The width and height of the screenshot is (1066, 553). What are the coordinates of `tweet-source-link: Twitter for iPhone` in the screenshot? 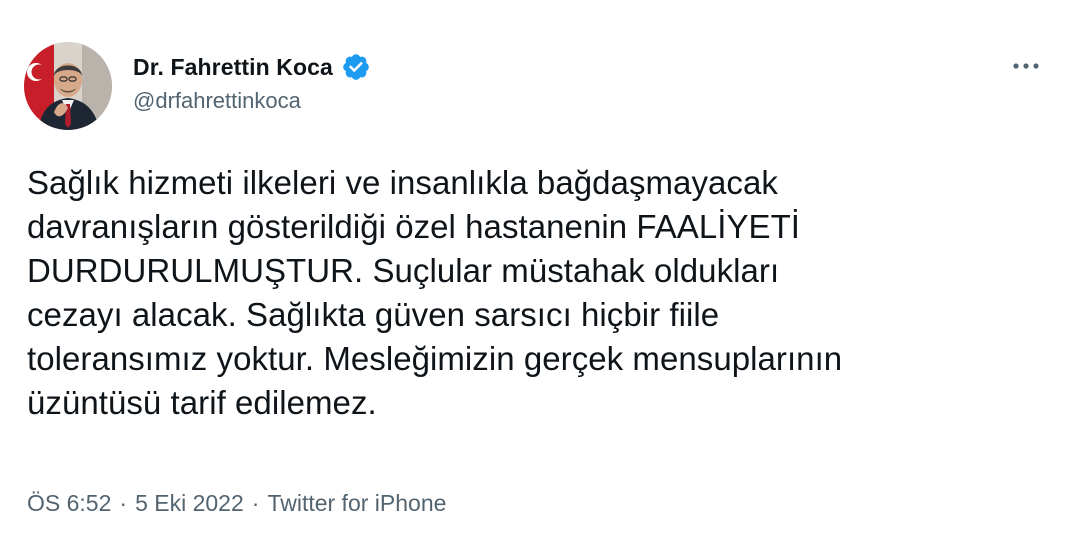 It's located at (356, 503).